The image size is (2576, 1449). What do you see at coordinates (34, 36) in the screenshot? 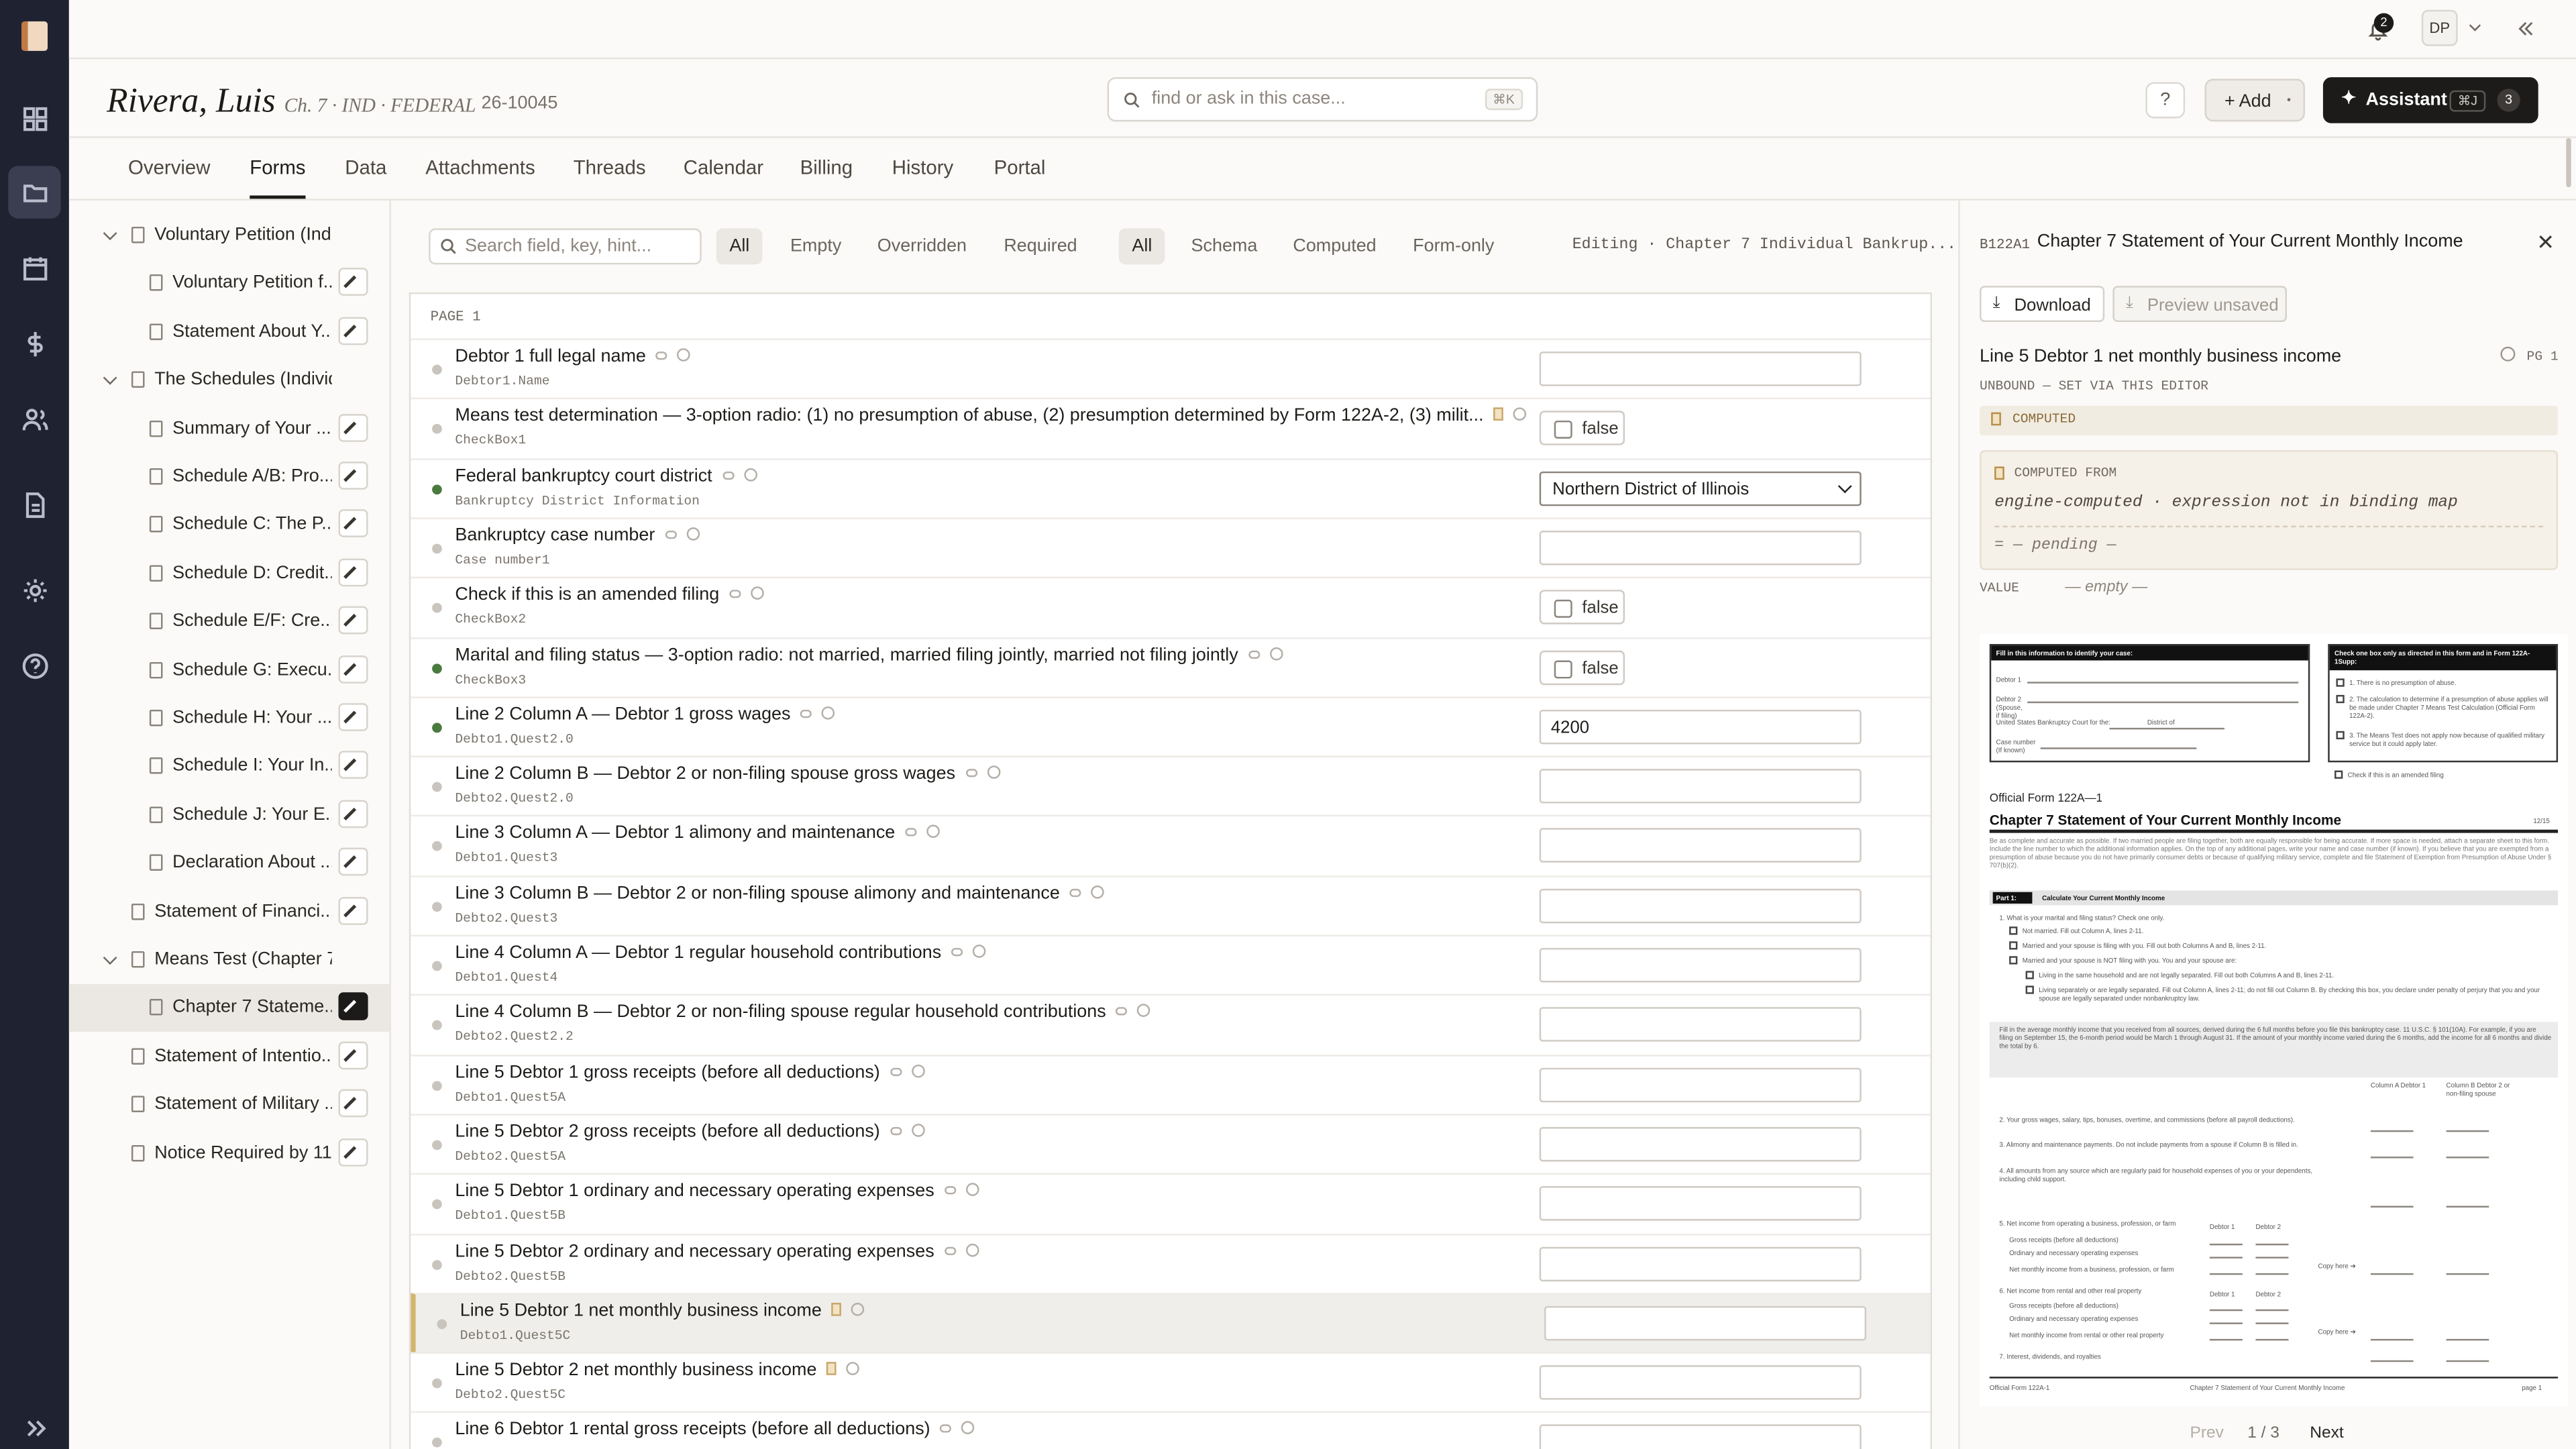
I see `app-logo-icon` at bounding box center [34, 36].